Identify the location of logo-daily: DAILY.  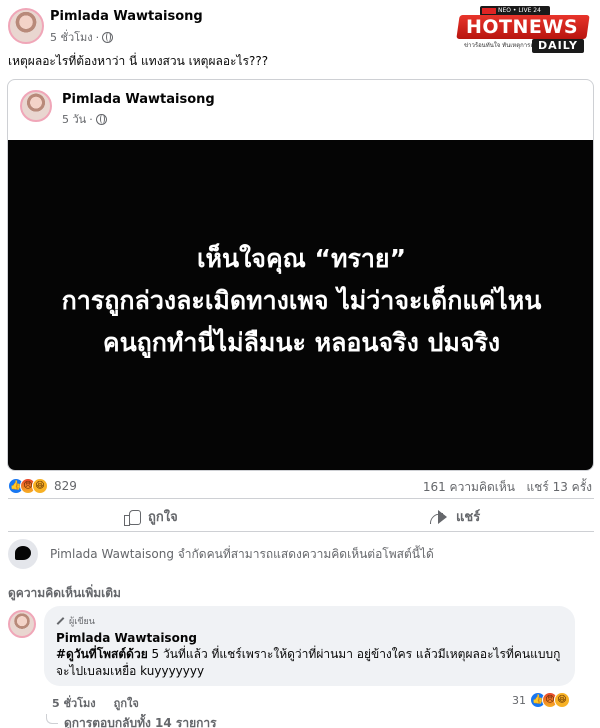
(558, 46).